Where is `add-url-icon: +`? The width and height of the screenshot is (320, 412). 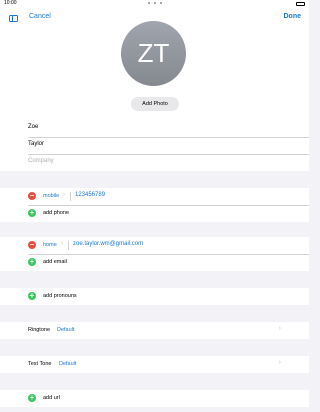
add-url-icon: + is located at coordinates (32, 398).